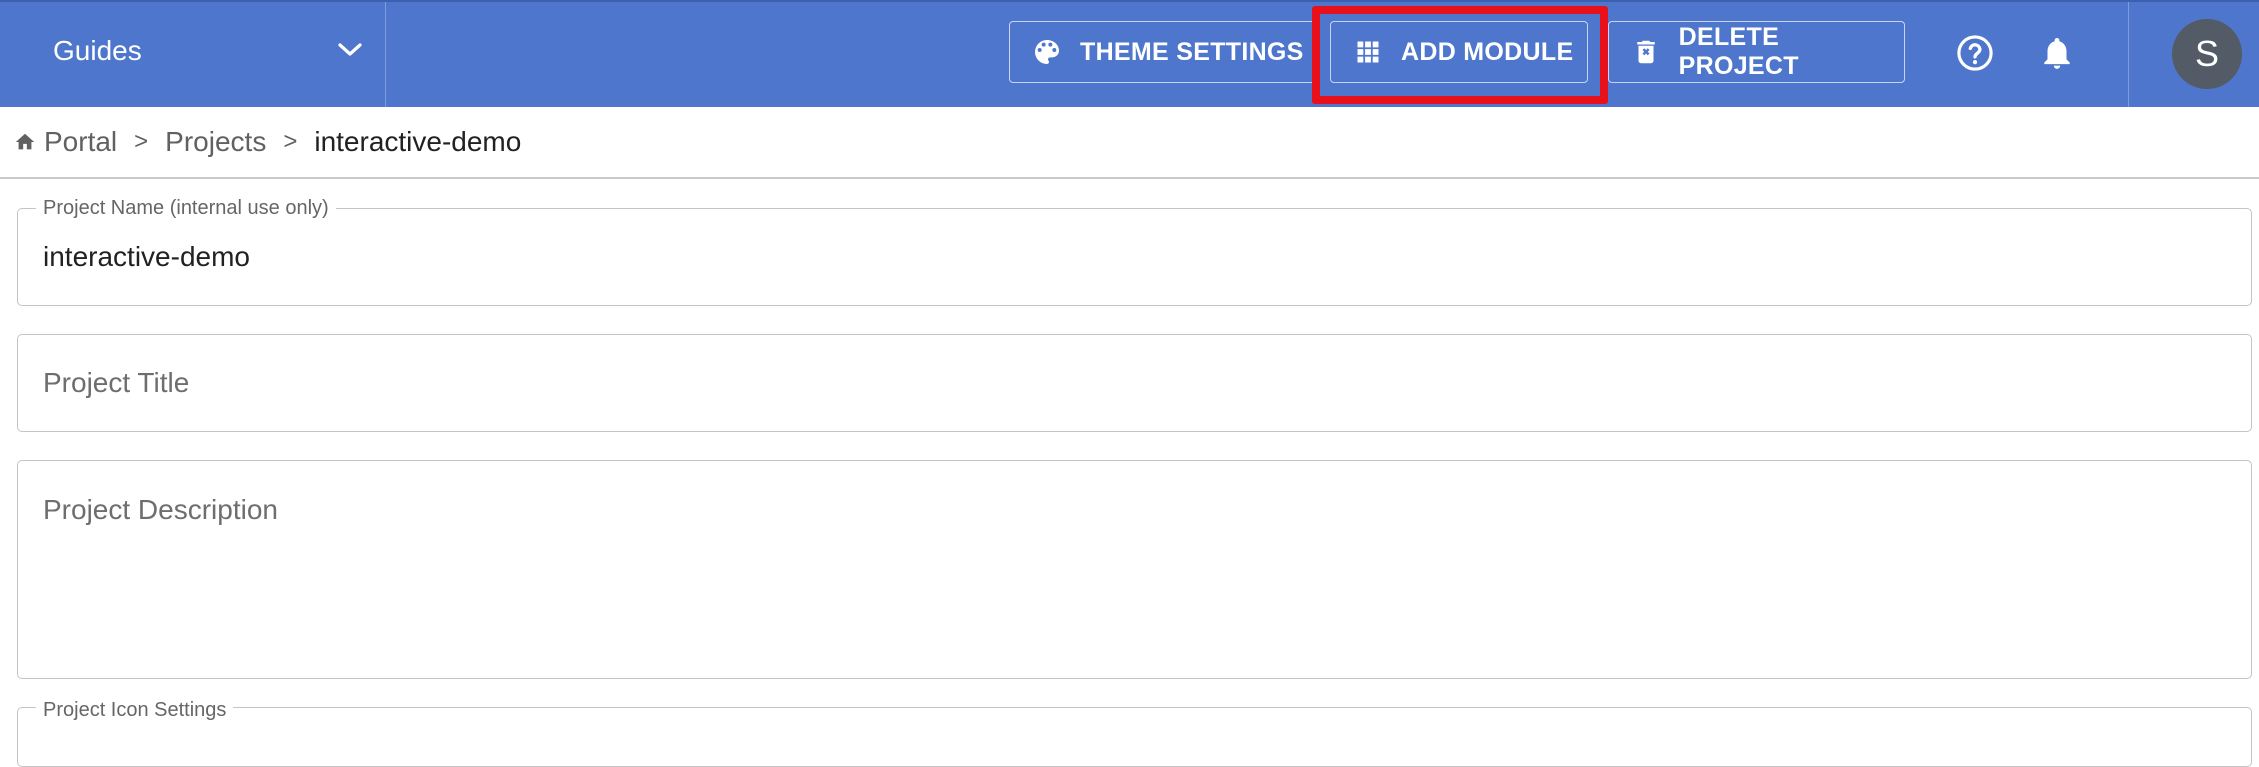 The height and width of the screenshot is (767, 2259). Describe the element at coordinates (2128, 54) in the screenshot. I see `avatar-divider` at that location.